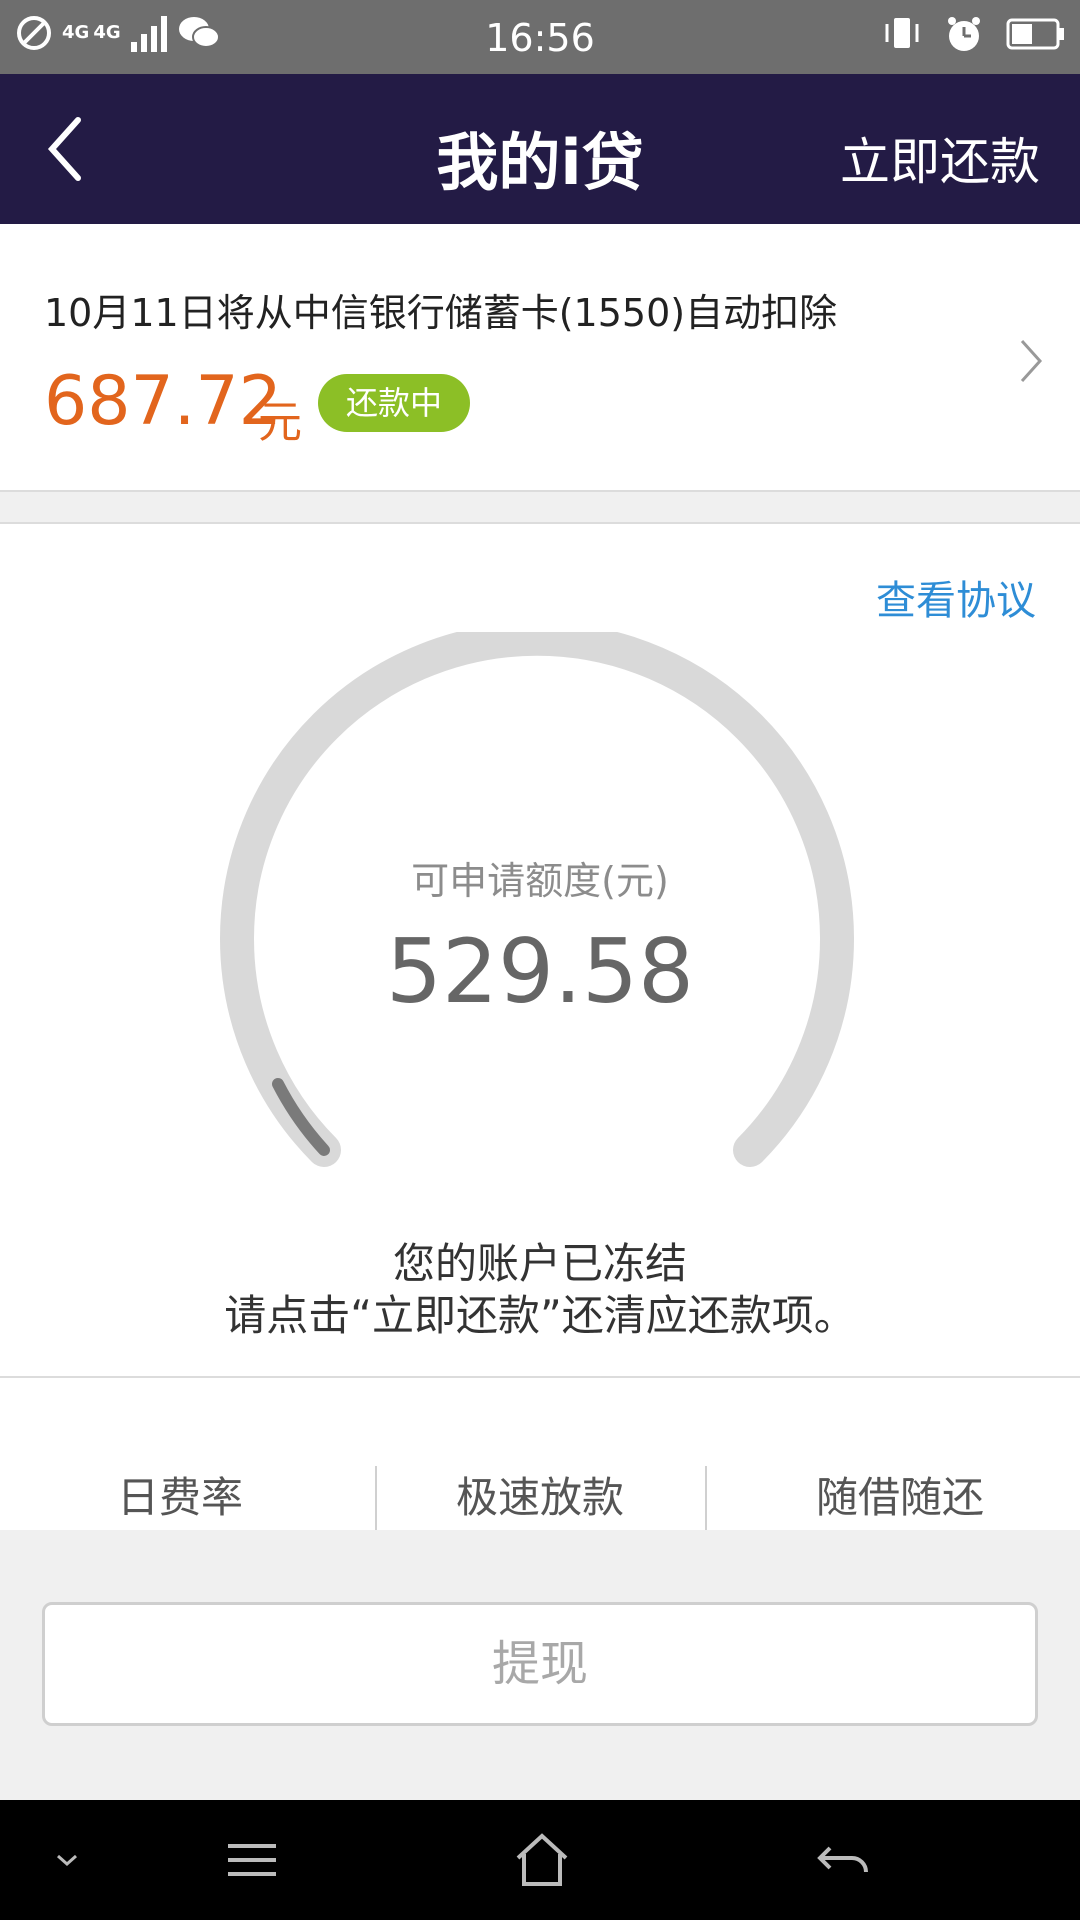 This screenshot has height=1920, width=1080. I want to click on status-bar: 4G 4G 16:56, so click(540, 37).